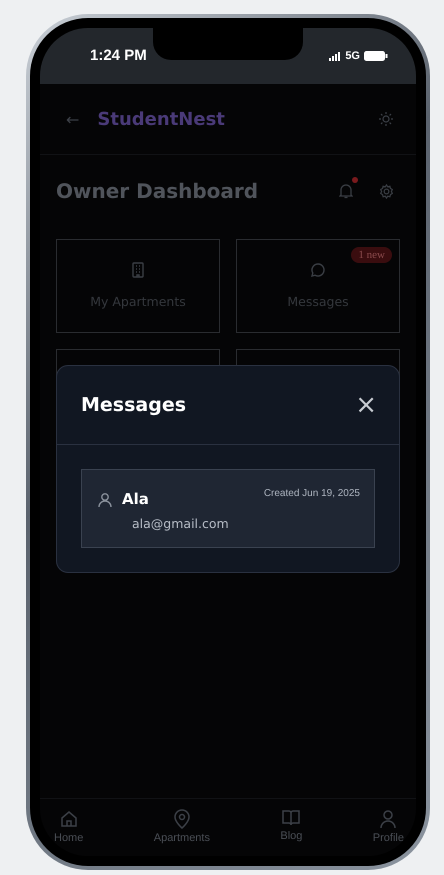  I want to click on location-pin-icon, so click(181, 819).